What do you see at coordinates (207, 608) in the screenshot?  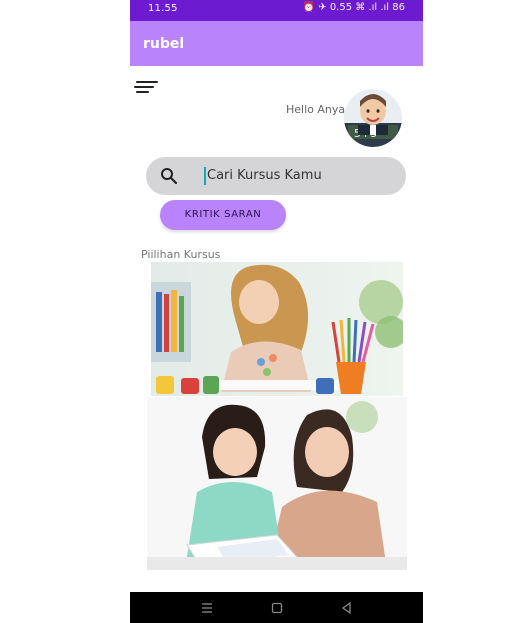 I see `recent-apps-icon` at bounding box center [207, 608].